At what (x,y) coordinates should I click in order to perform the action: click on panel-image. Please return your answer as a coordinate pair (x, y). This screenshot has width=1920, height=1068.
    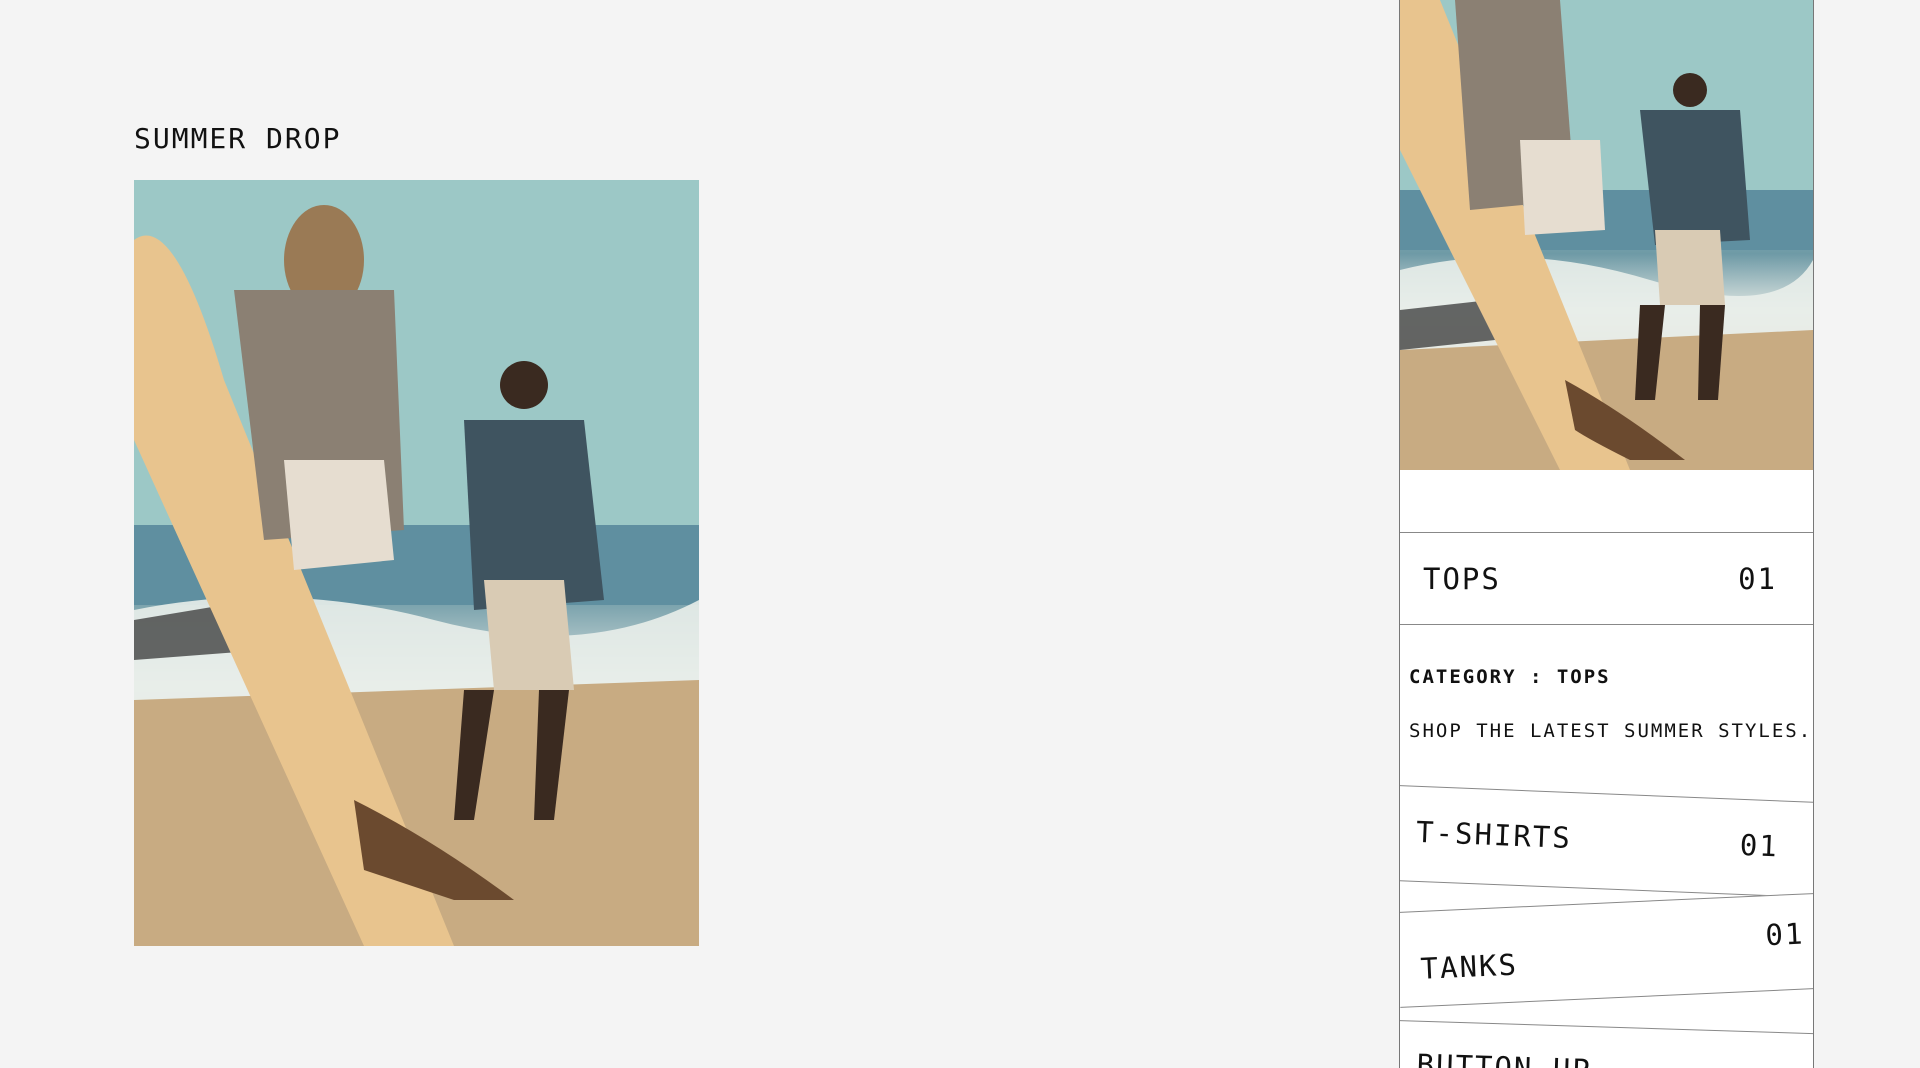
    Looking at the image, I should click on (1606, 235).